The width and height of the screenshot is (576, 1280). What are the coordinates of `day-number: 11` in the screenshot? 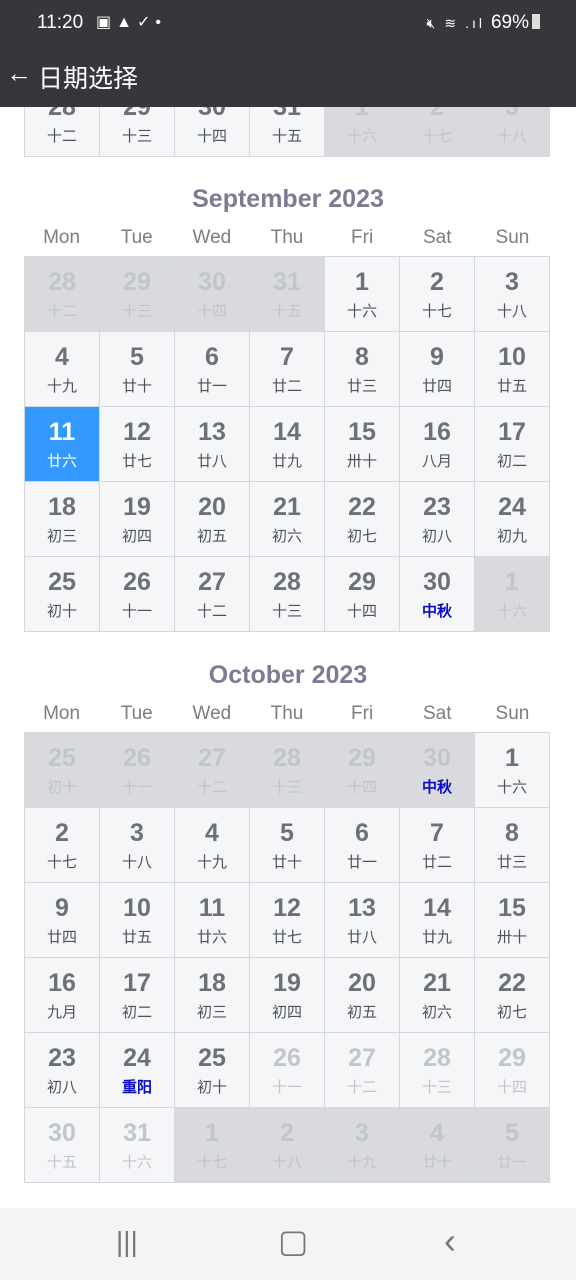 It's located at (212, 908).